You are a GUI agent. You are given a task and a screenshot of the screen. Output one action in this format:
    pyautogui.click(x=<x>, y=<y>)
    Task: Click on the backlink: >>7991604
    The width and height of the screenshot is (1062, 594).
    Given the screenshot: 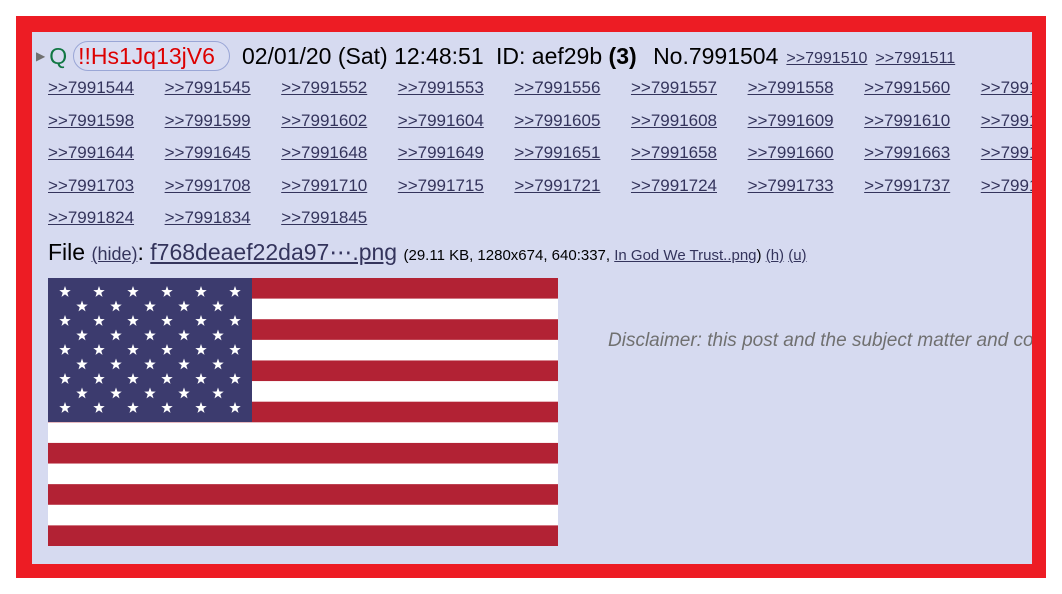 What is the action you would take?
    pyautogui.click(x=456, y=121)
    